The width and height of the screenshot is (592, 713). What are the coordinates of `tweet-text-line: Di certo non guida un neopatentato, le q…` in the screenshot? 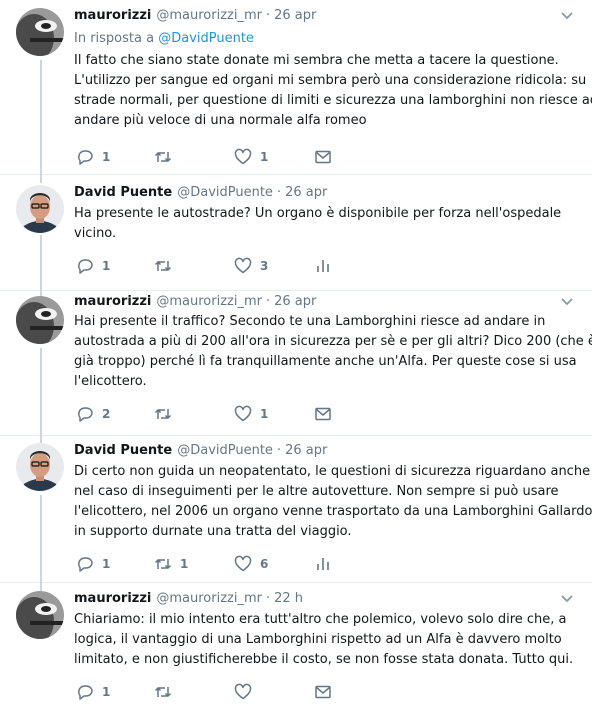 It's located at (332, 471).